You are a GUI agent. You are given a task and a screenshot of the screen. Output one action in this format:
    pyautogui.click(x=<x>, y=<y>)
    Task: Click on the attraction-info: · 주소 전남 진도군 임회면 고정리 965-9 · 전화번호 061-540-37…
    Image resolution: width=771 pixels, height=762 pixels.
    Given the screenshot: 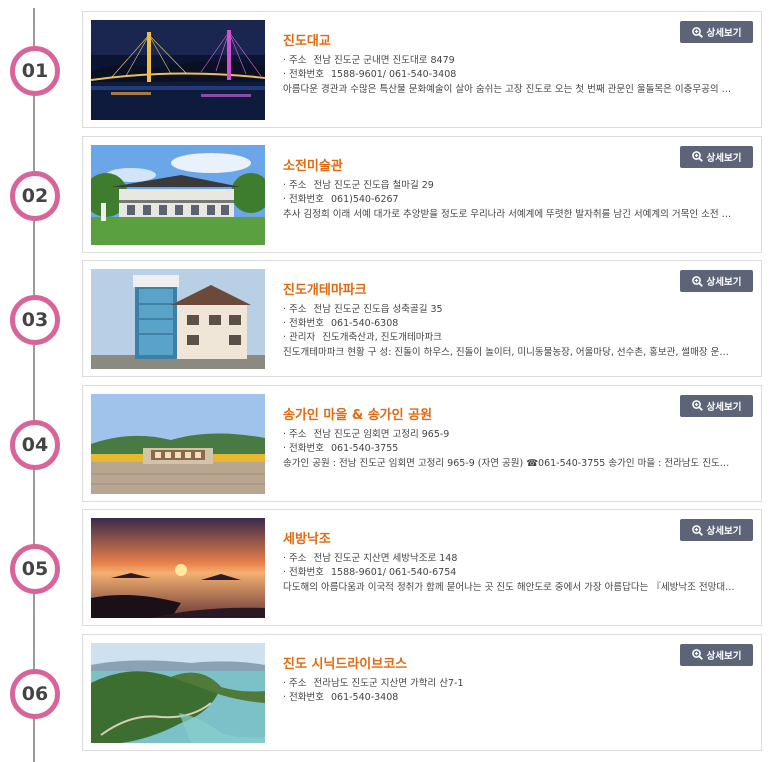 What is the action you would take?
    pyautogui.click(x=518, y=449)
    